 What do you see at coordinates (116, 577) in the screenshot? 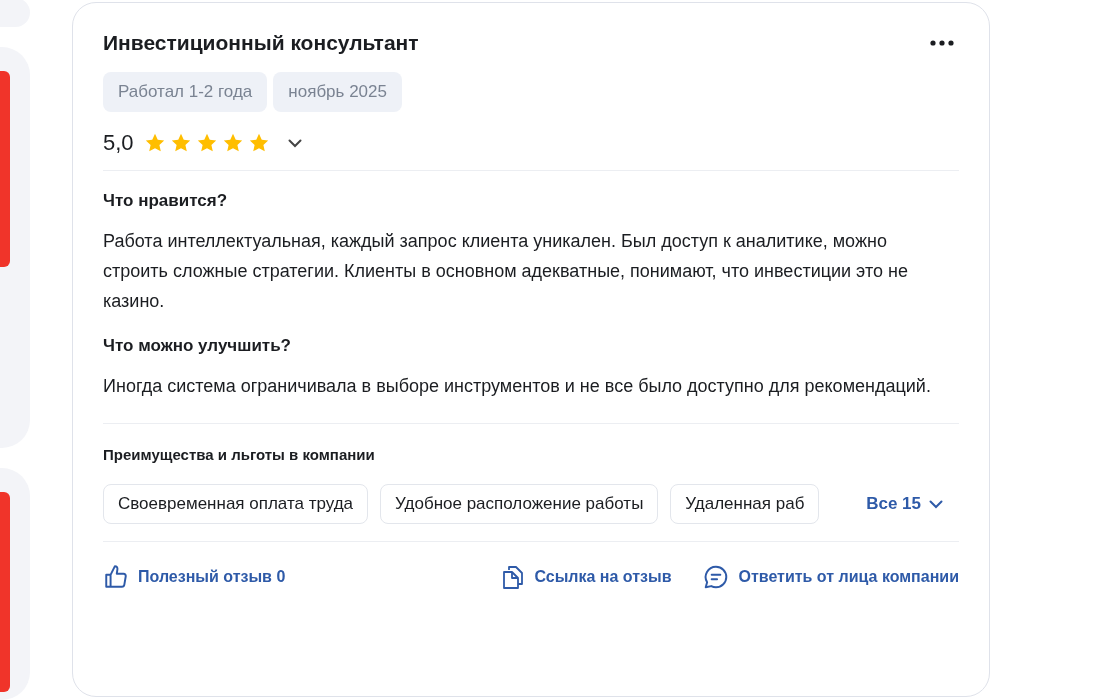
I see `thumbs-up-icon` at bounding box center [116, 577].